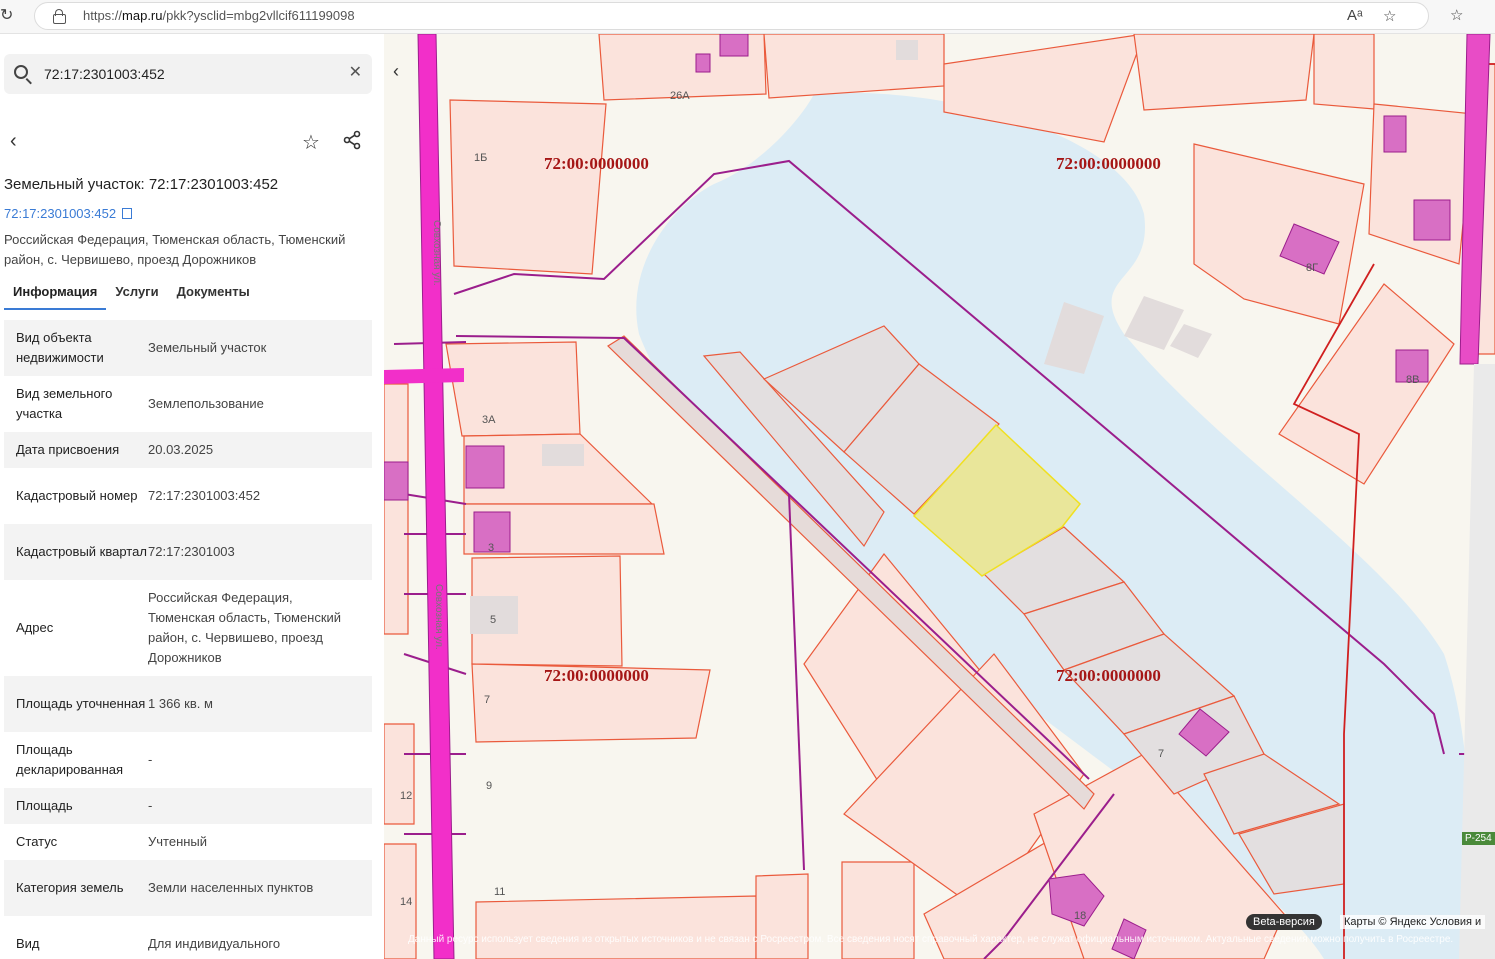 The width and height of the screenshot is (1495, 959). I want to click on search-box: ✕, so click(188, 74).